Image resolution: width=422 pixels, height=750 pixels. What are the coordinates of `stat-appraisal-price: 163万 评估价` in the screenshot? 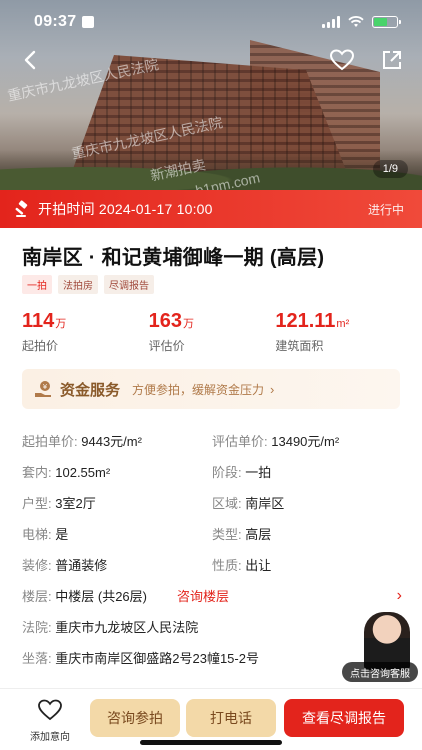 It's located at (212, 332).